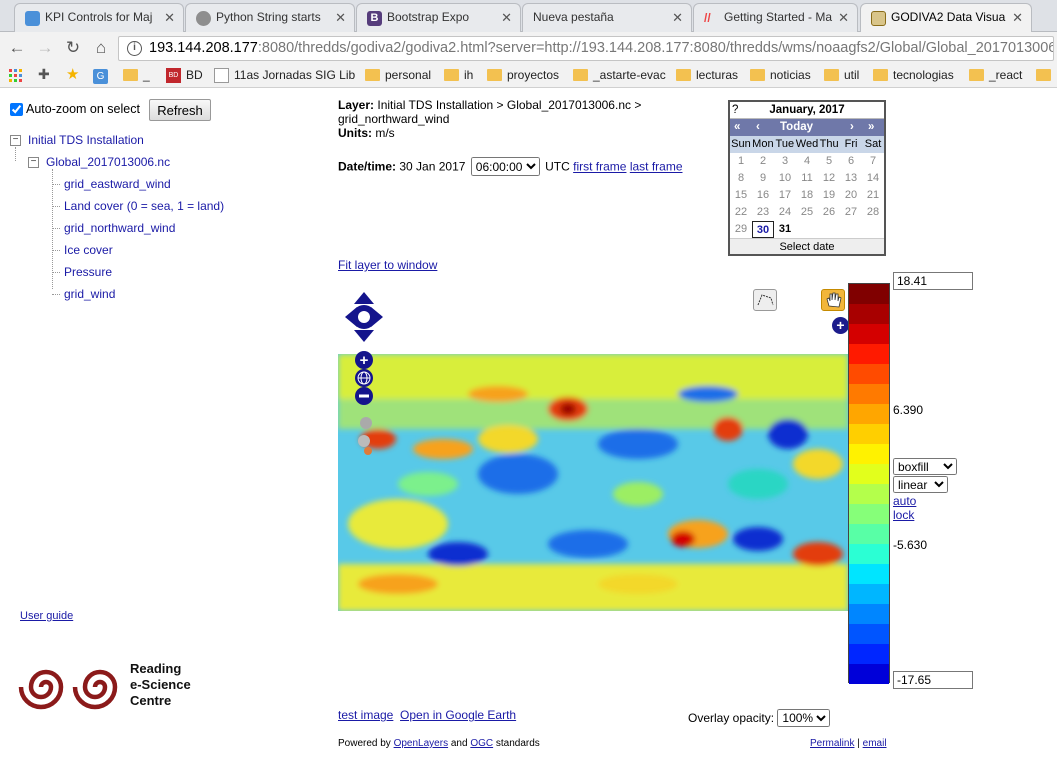 The image size is (1057, 784). What do you see at coordinates (364, 406) in the screenshot?
I see `zoom-control: +` at bounding box center [364, 406].